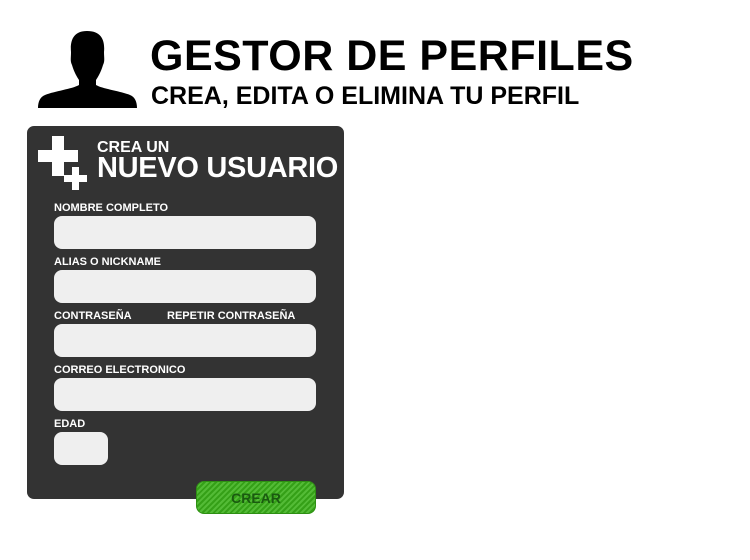 The image size is (750, 560). What do you see at coordinates (62, 163) in the screenshot?
I see `add-user-plus-icon` at bounding box center [62, 163].